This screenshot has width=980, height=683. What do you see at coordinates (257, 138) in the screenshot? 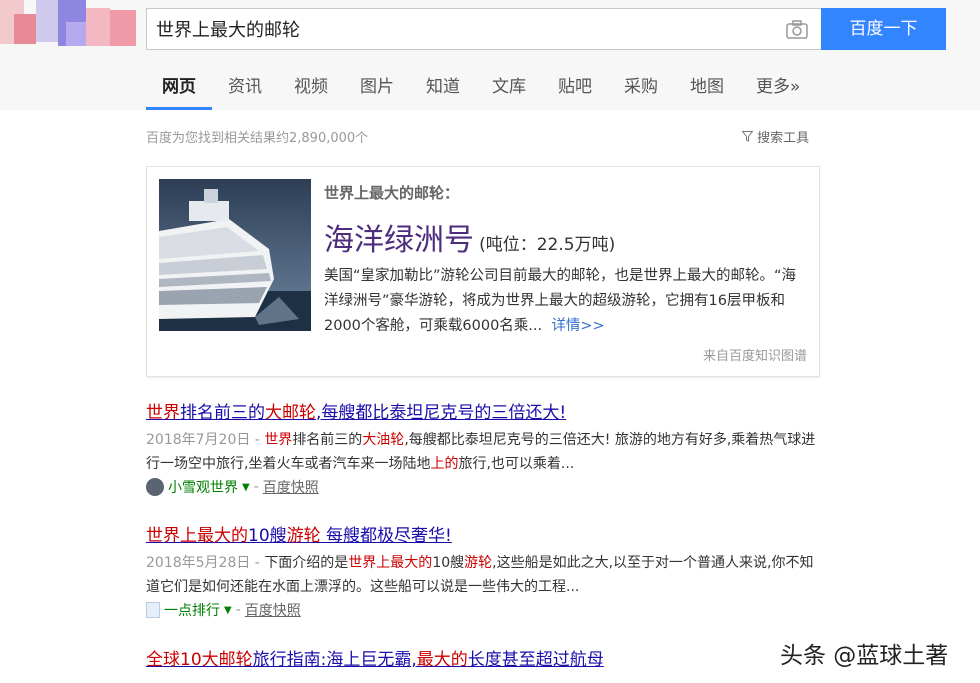
I see `result-count: 百度为您找到相关结果约2,890,000个` at bounding box center [257, 138].